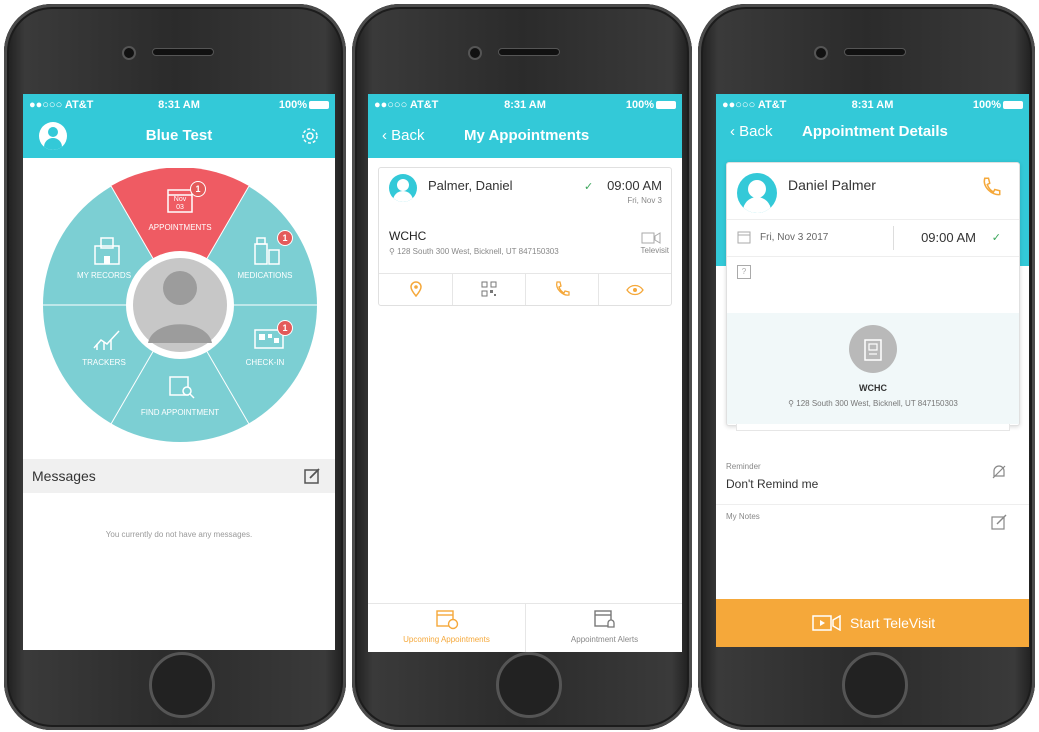 This screenshot has height=732, width=1039. I want to click on action-row, so click(525, 289).